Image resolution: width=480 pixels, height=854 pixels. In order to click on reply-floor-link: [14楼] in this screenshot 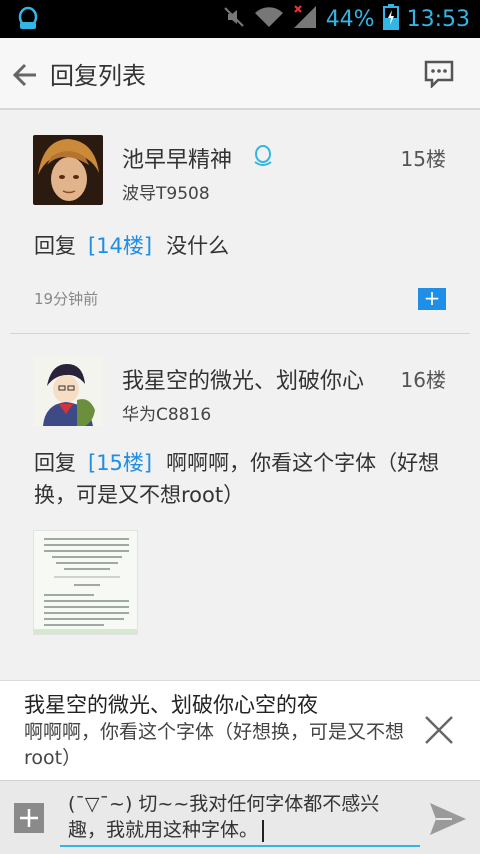, I will do `click(120, 246)`.